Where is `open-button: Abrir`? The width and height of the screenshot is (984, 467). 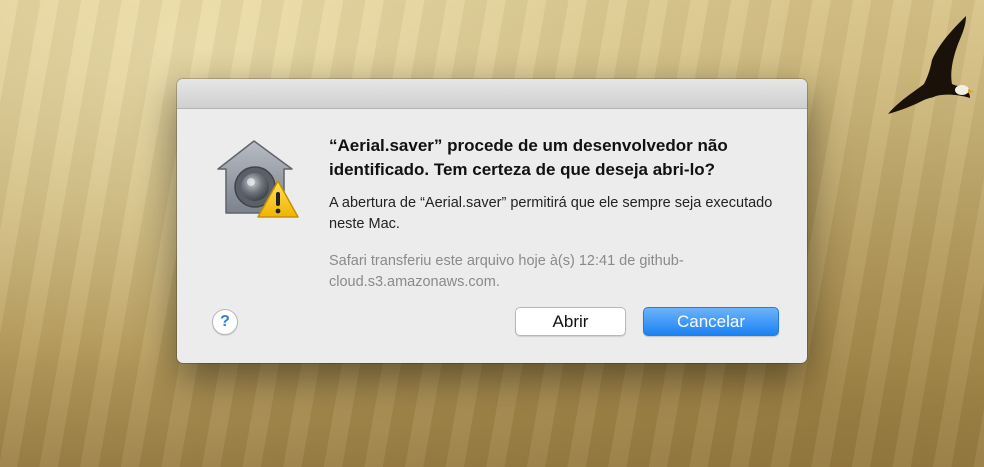 open-button: Abrir is located at coordinates (570, 321).